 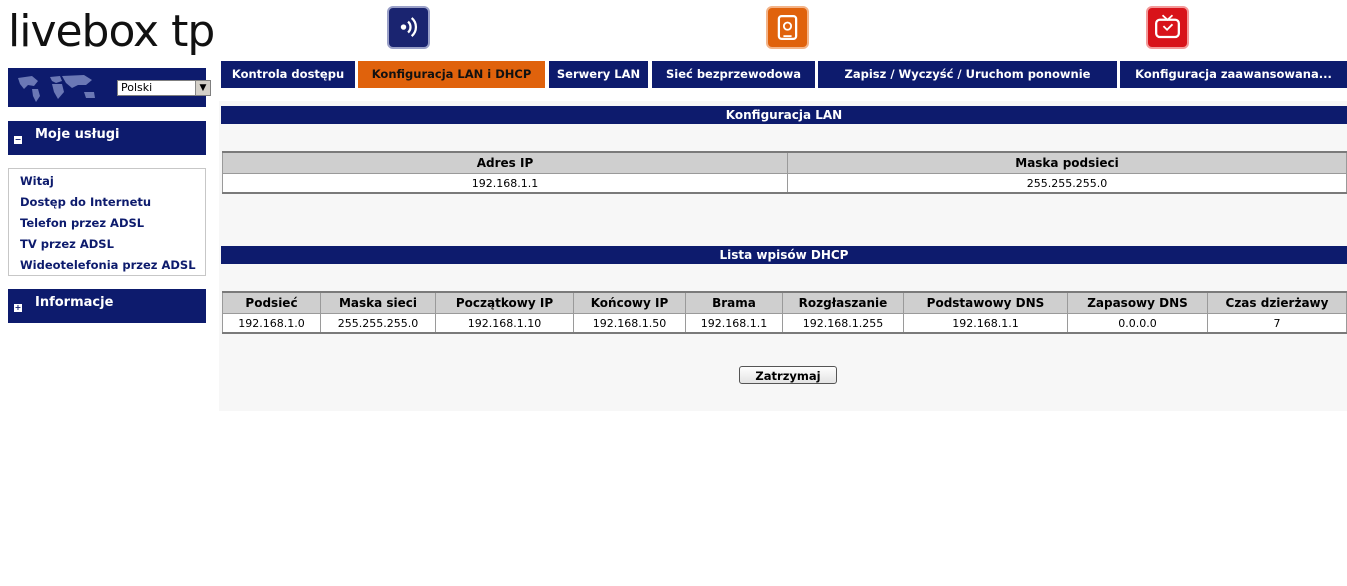 I want to click on expand-icon: +, so click(x=18, y=308).